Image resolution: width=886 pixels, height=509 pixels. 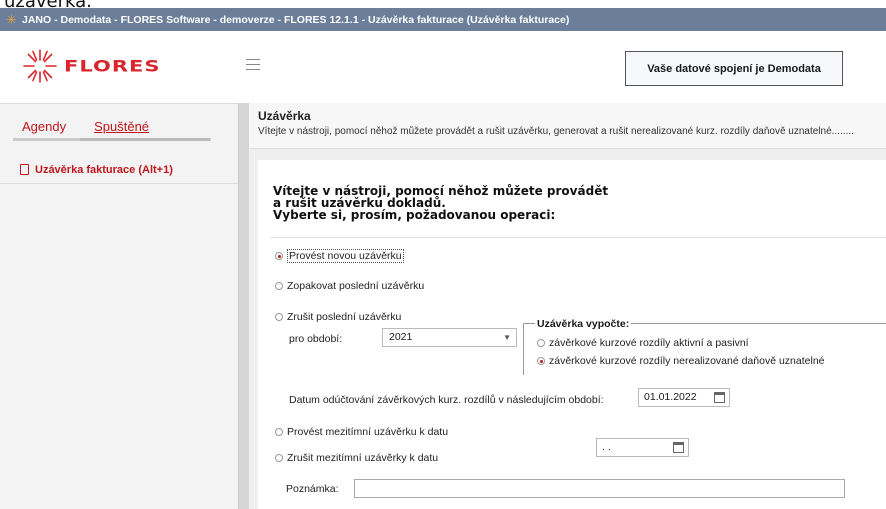 What do you see at coordinates (316, 339) in the screenshot?
I see `period-label: pro období:` at bounding box center [316, 339].